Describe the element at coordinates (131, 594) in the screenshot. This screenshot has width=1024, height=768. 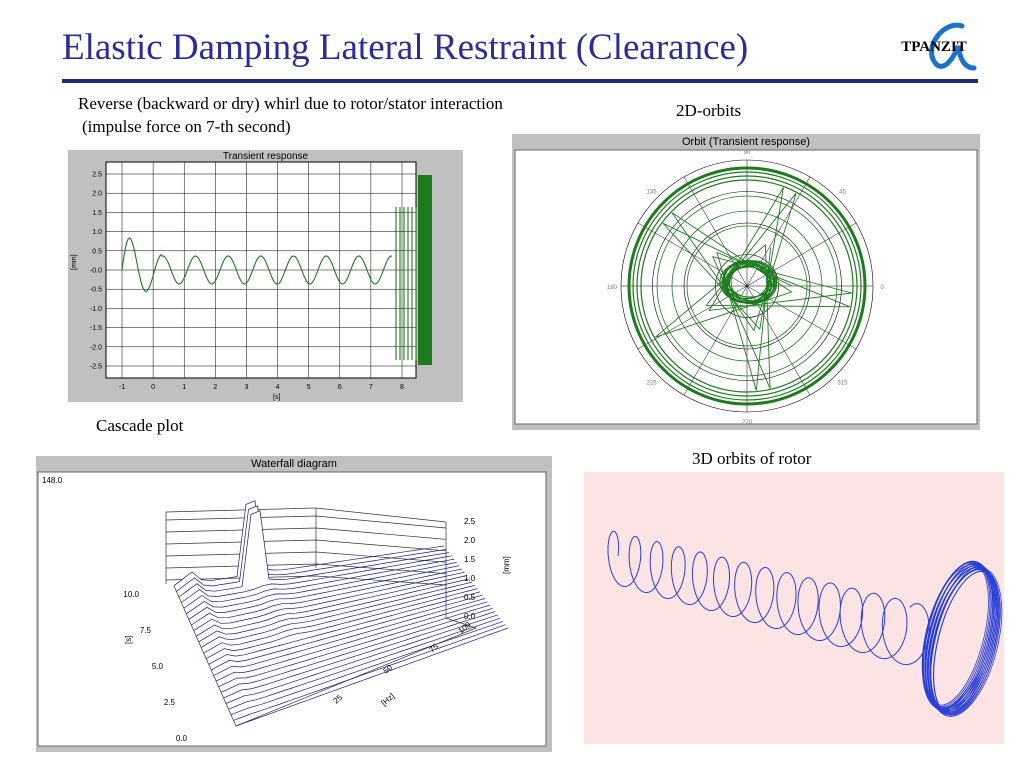
I see `waterfall-time-tick: 10.0` at that location.